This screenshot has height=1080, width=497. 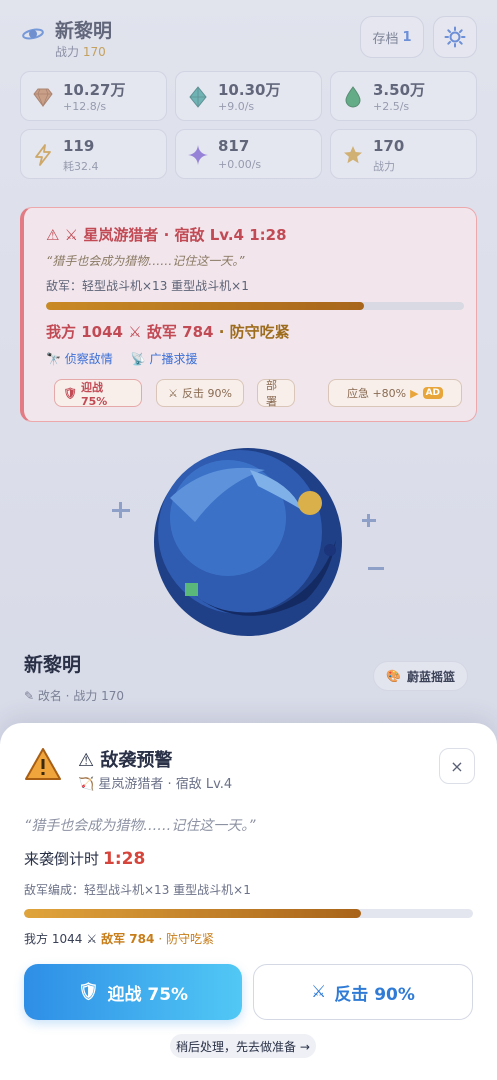 I want to click on bow-icon: 🏹, so click(x=88, y=784).